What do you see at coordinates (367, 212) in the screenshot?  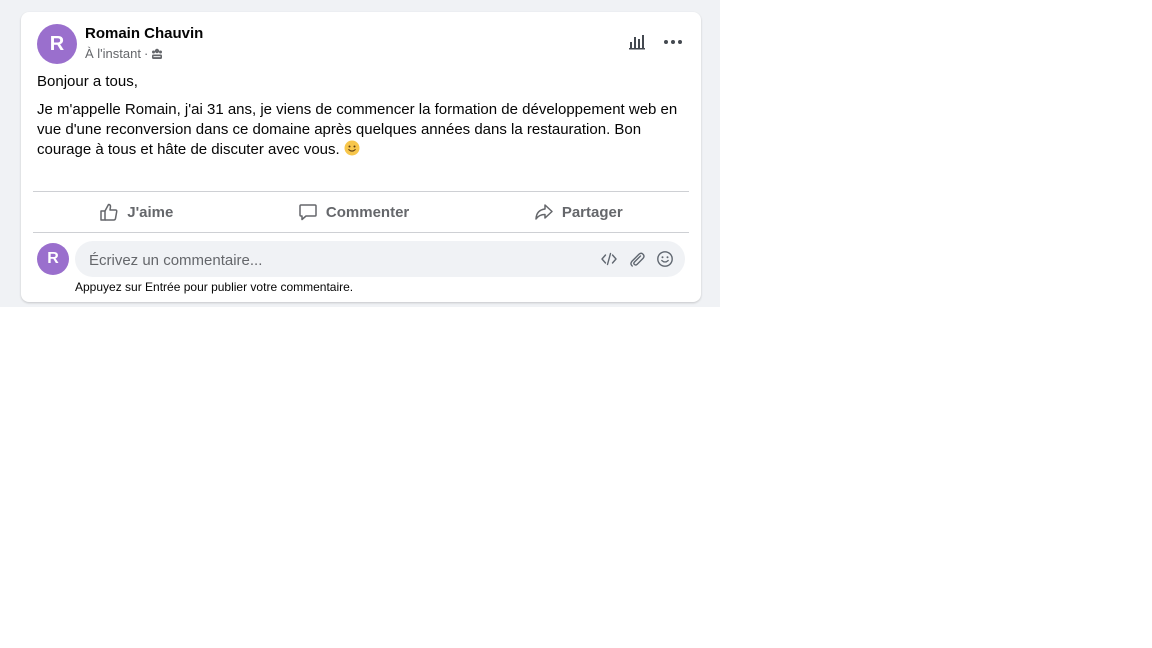 I see `comment-label: Commenter` at bounding box center [367, 212].